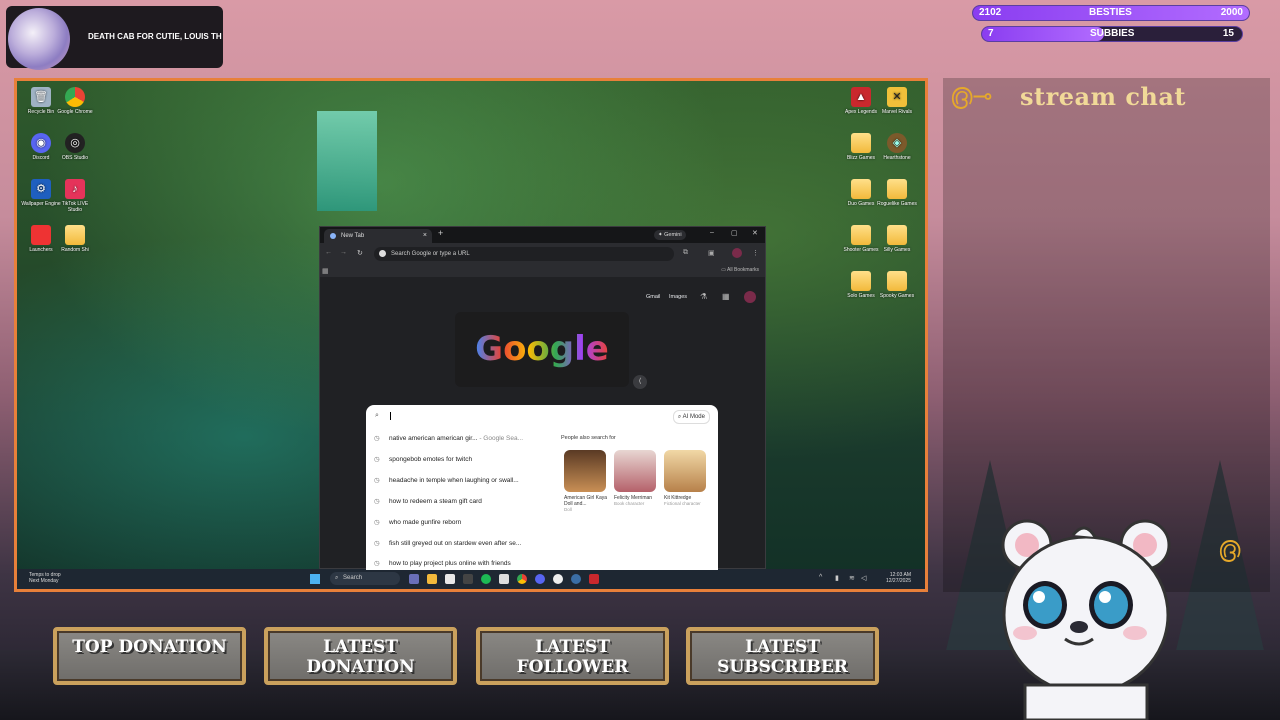 The height and width of the screenshot is (720, 1280). I want to click on images-link: Images, so click(678, 297).